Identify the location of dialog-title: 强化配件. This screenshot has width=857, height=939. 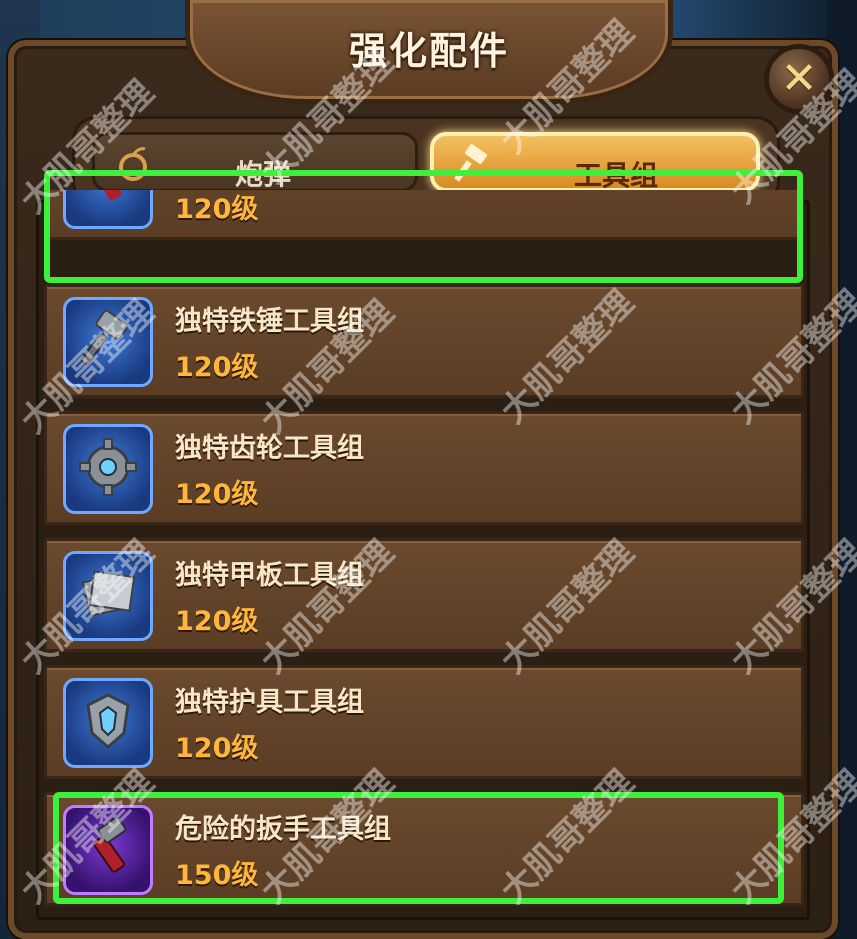
(428, 51).